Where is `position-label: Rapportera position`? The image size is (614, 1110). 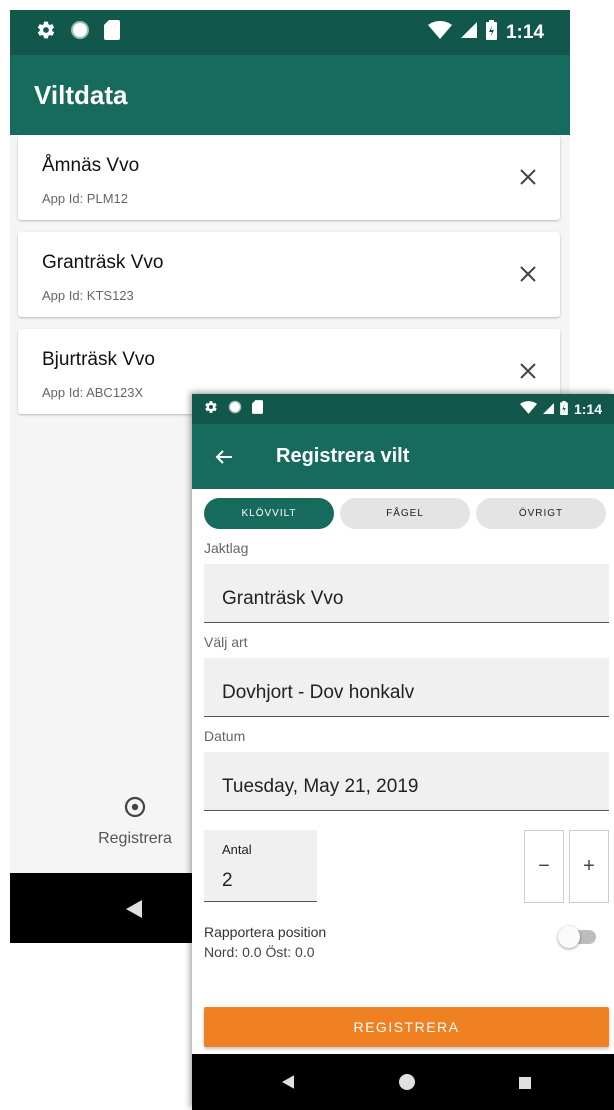
position-label: Rapportera position is located at coordinates (265, 932).